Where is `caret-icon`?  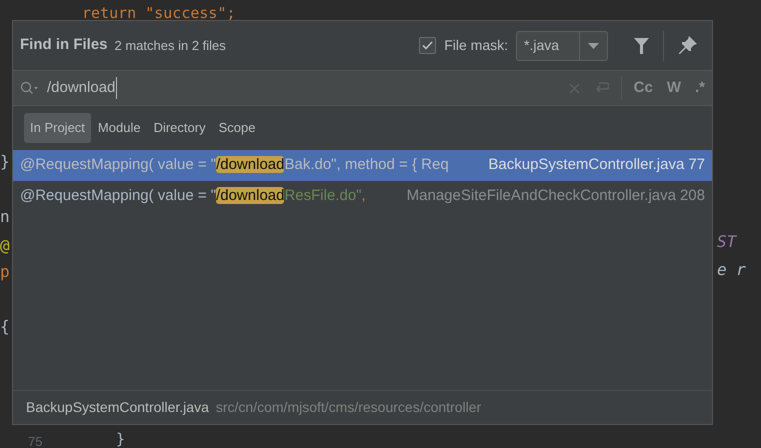 caret-icon is located at coordinates (593, 45).